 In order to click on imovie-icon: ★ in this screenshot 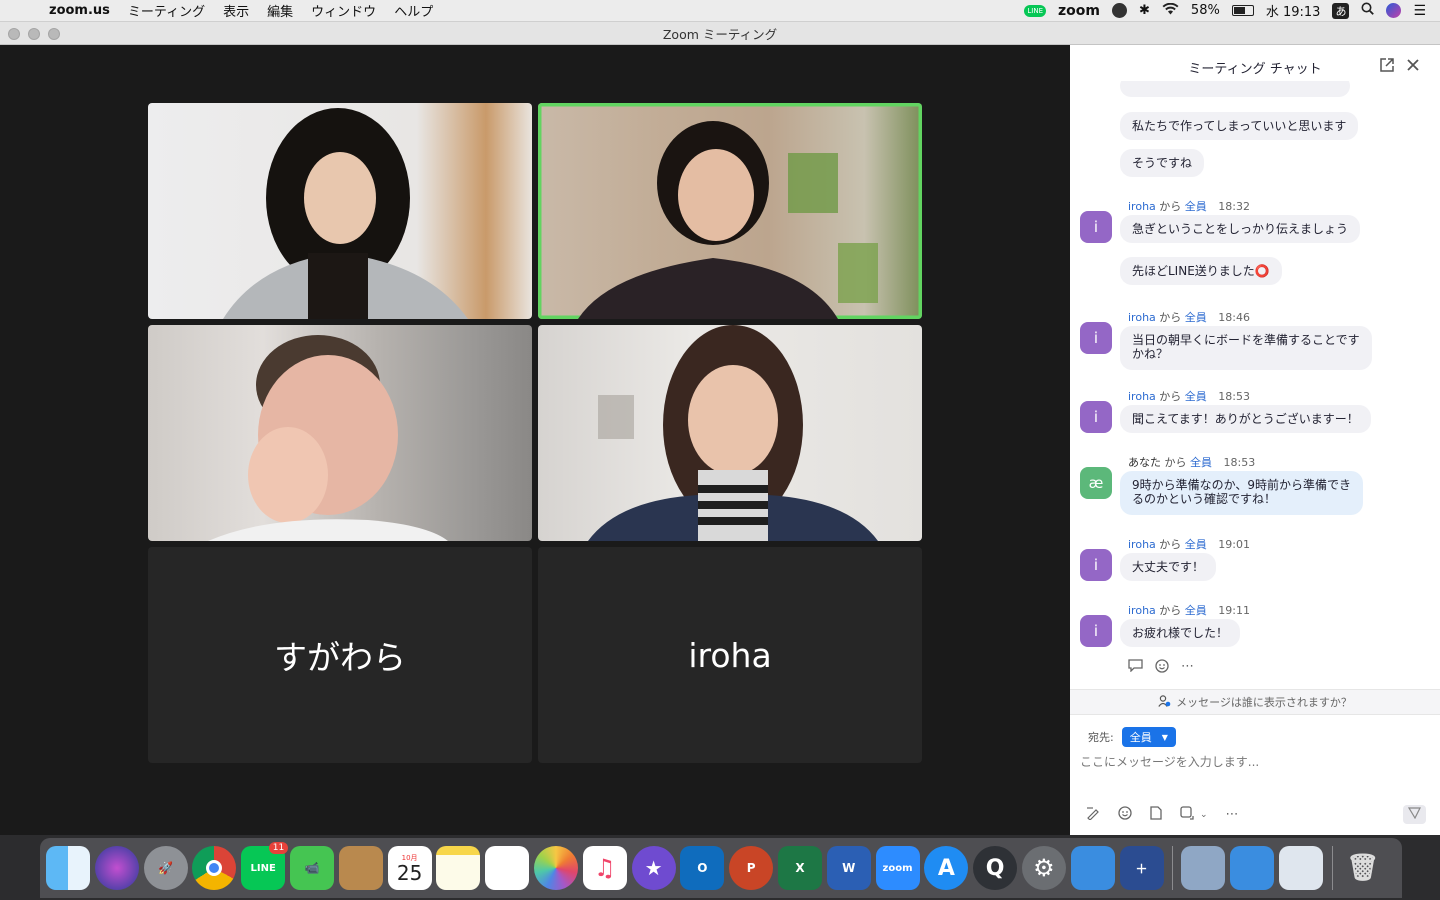, I will do `click(653, 868)`.